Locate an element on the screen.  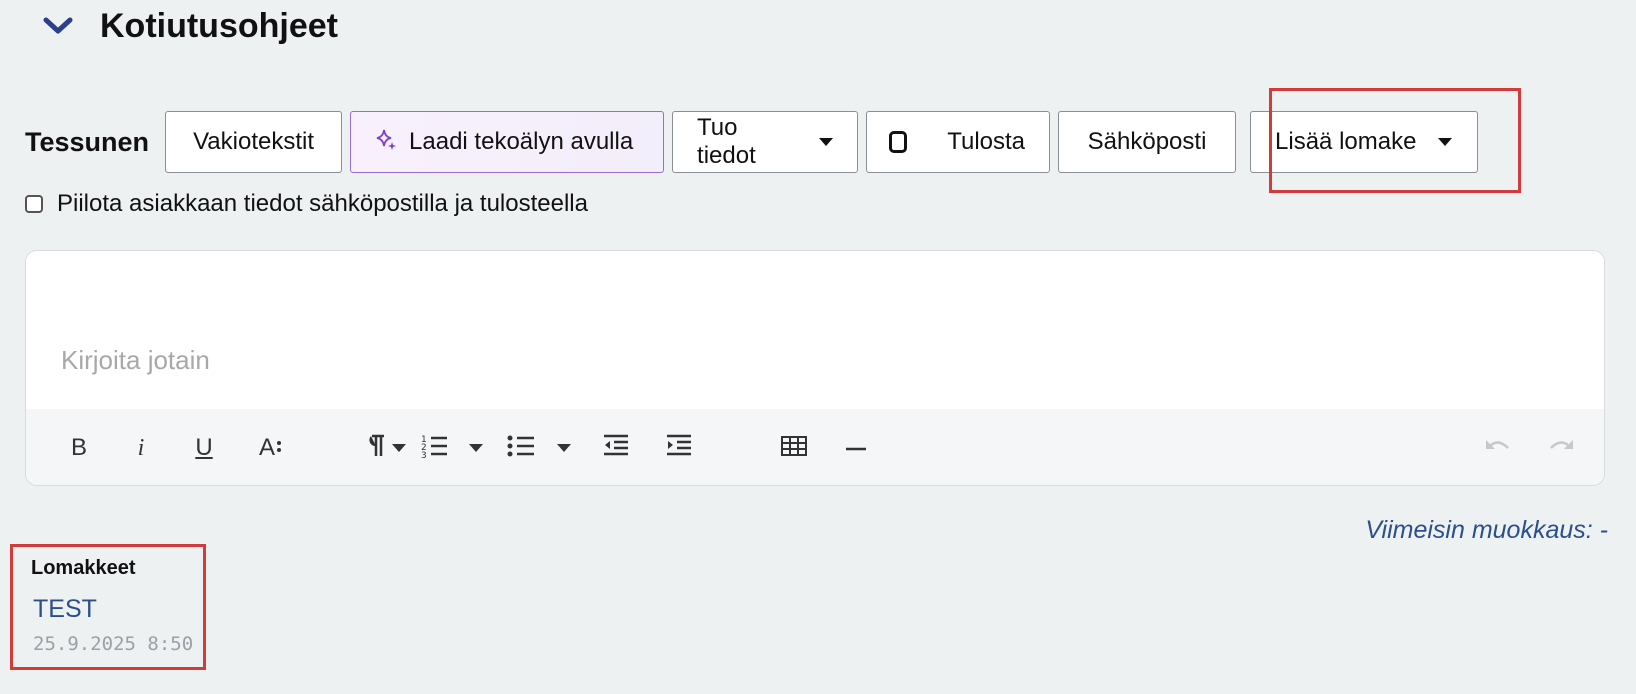
bullet-list-button is located at coordinates (541, 448).